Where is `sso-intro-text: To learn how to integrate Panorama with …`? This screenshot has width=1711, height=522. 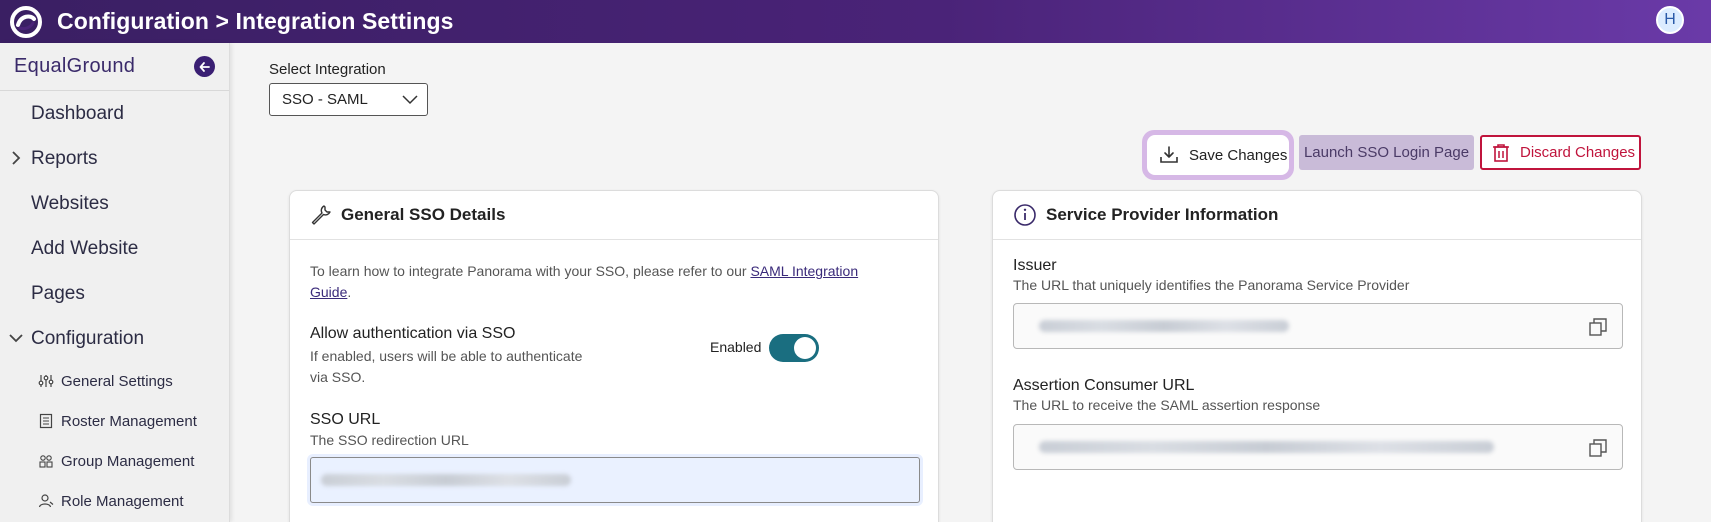
sso-intro-text: To learn how to integrate Panorama with … is located at coordinates (610, 282).